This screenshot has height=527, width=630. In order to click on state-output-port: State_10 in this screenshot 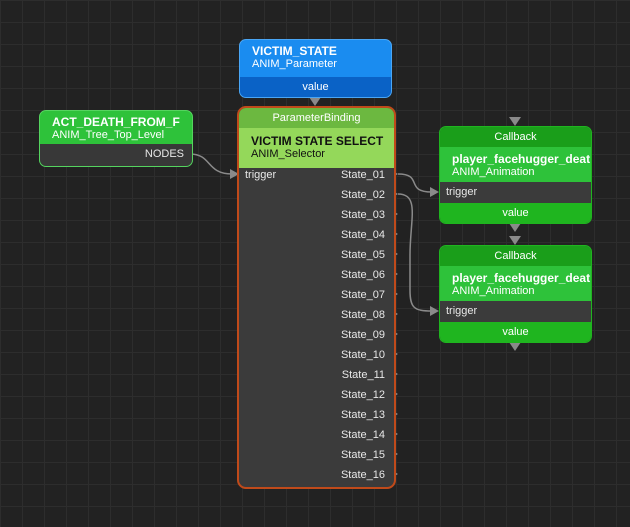, I will do `click(363, 355)`.